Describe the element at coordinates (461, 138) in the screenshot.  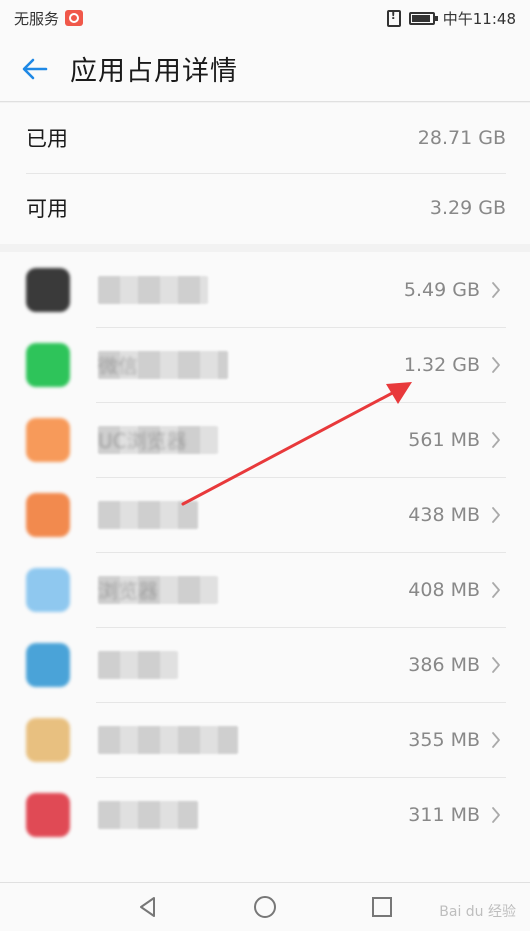
I see `storage-value: 28.71 GB` at that location.